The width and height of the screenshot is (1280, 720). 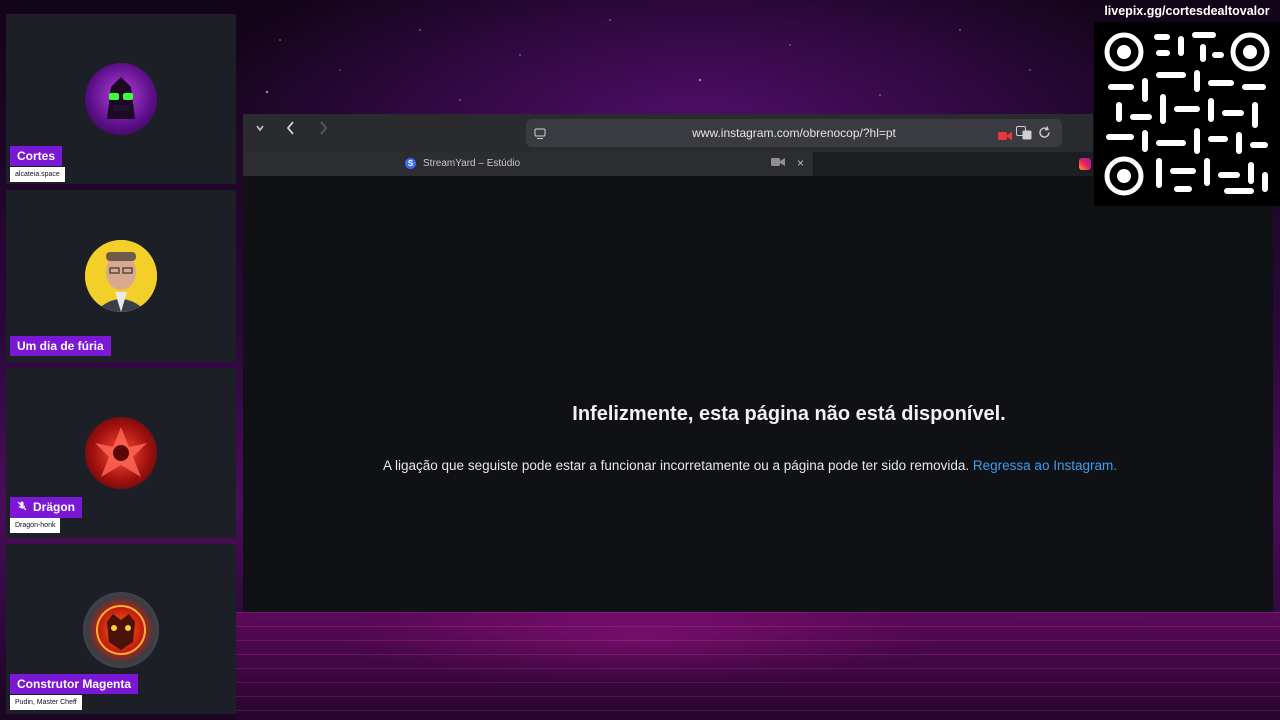 What do you see at coordinates (800, 163) in the screenshot?
I see `close-tab-button: ×` at bounding box center [800, 163].